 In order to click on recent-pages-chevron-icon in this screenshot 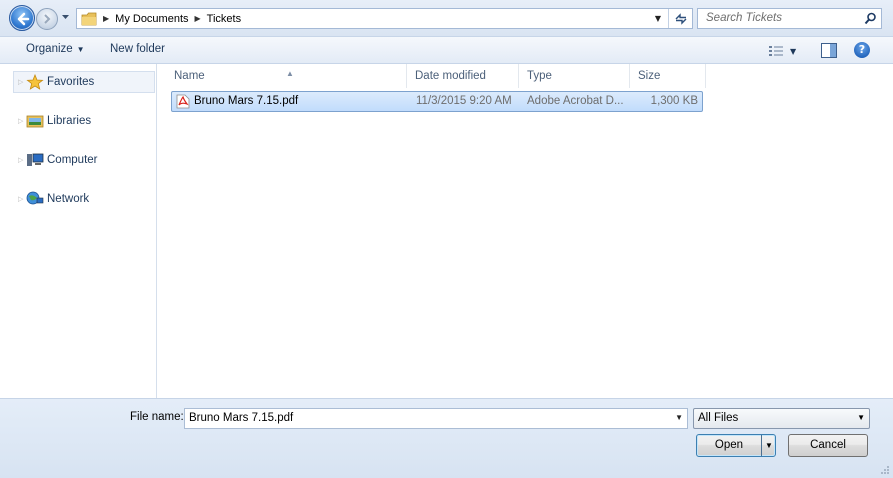, I will do `click(65, 17)`.